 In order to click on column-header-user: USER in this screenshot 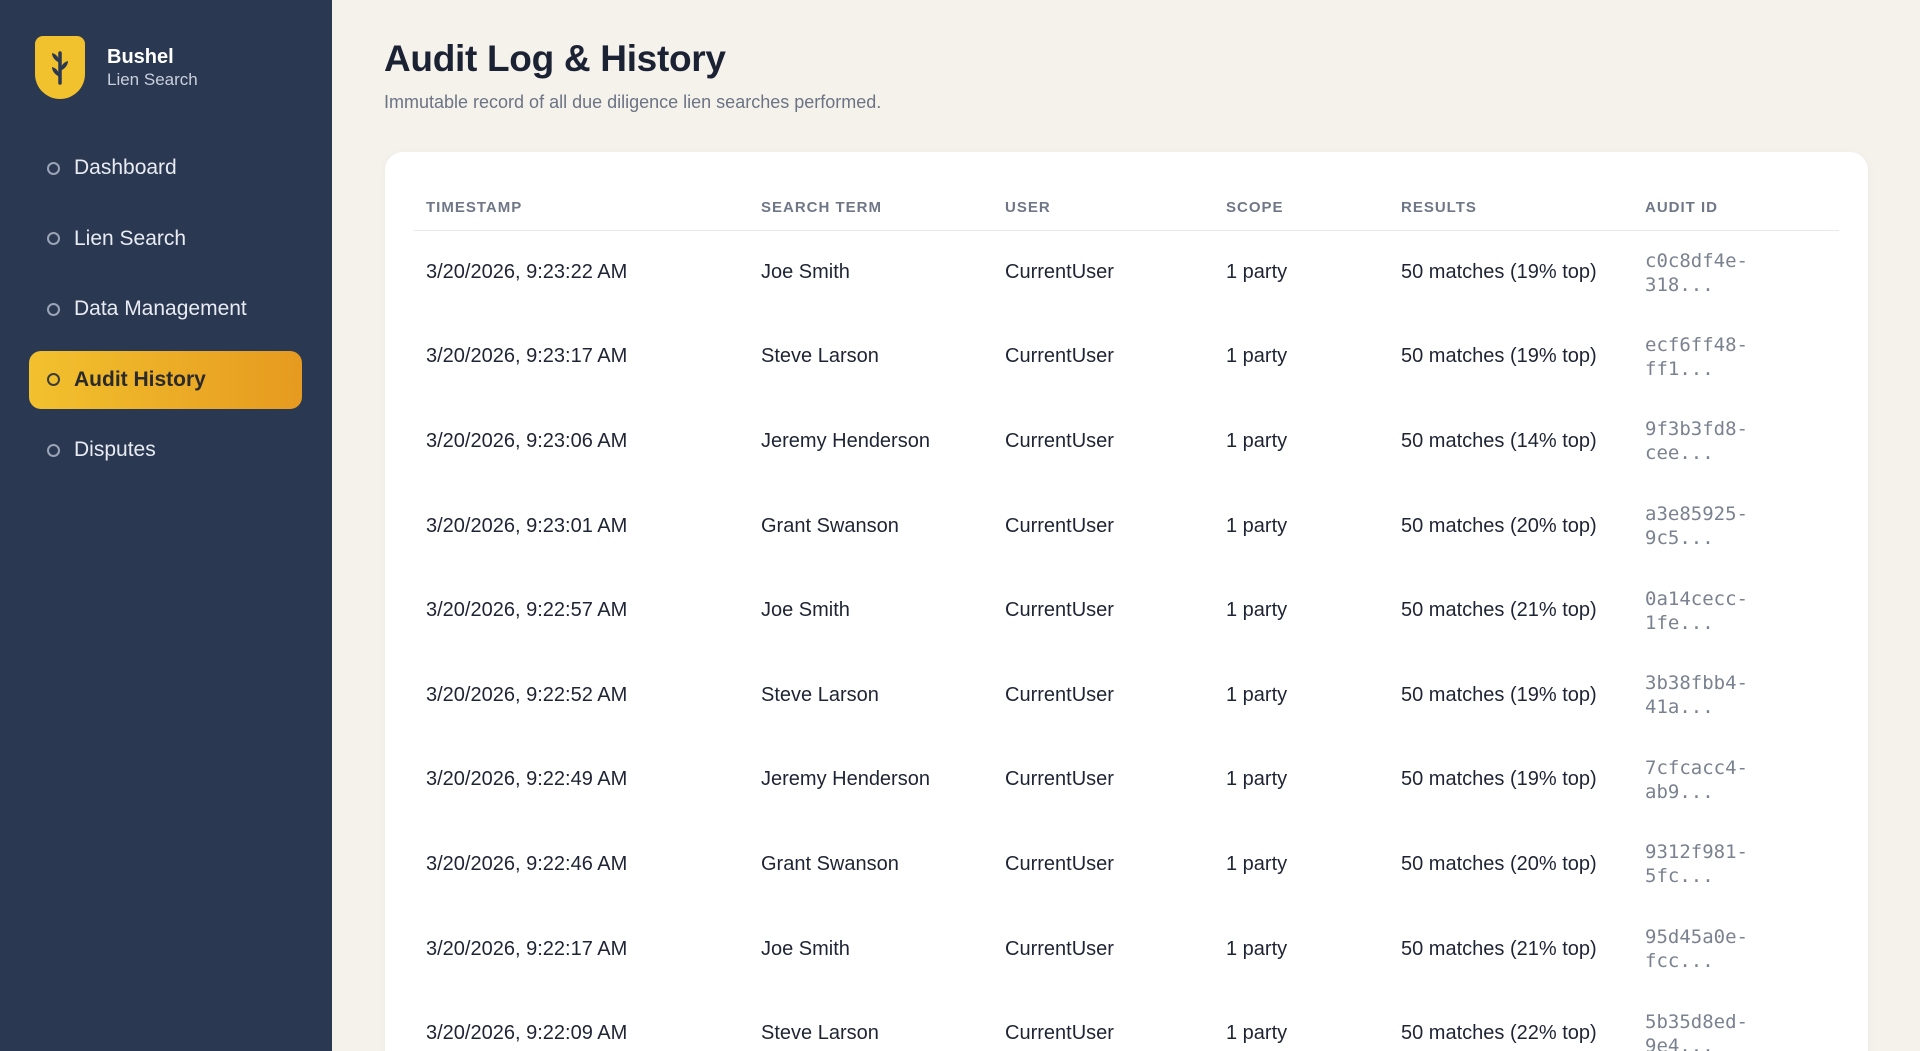, I will do `click(1103, 208)`.